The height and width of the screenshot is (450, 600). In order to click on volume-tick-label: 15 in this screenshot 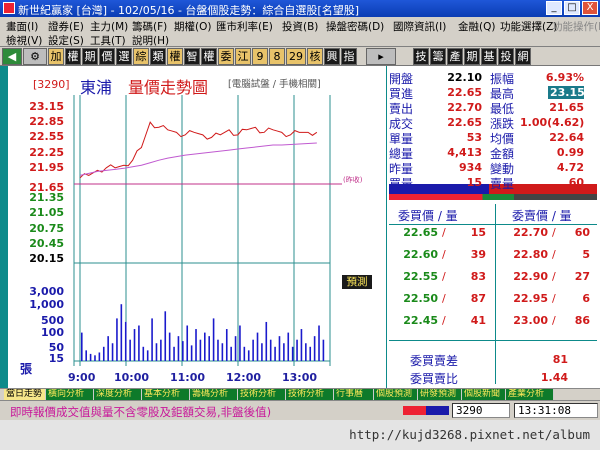, I will do `click(56, 358)`.